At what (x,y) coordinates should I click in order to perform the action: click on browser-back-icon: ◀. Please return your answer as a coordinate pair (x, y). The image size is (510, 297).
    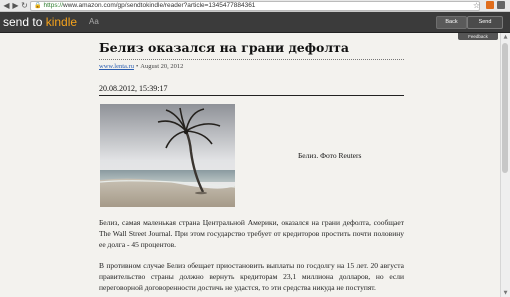
    Looking at the image, I should click on (6, 5).